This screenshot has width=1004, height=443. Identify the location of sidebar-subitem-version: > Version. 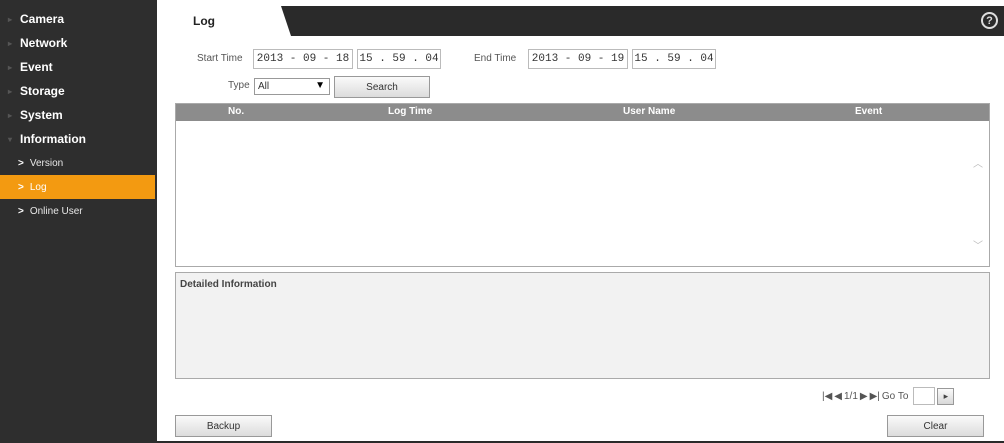
(78, 163).